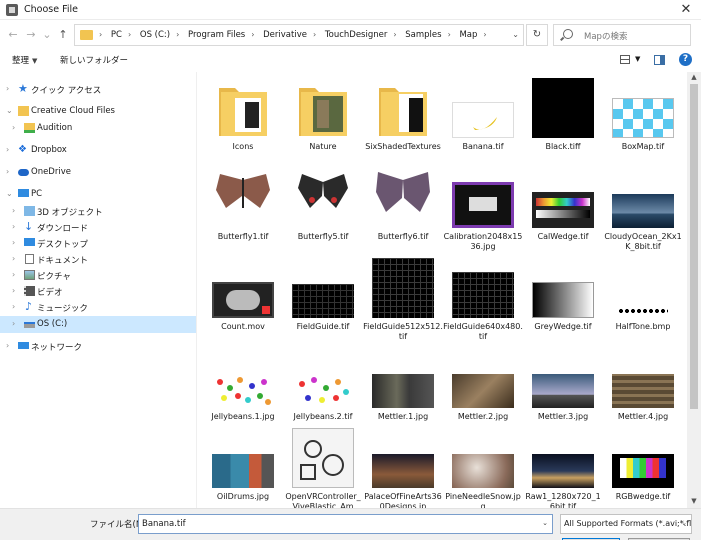  I want to click on close-button: ✕, so click(686, 10).